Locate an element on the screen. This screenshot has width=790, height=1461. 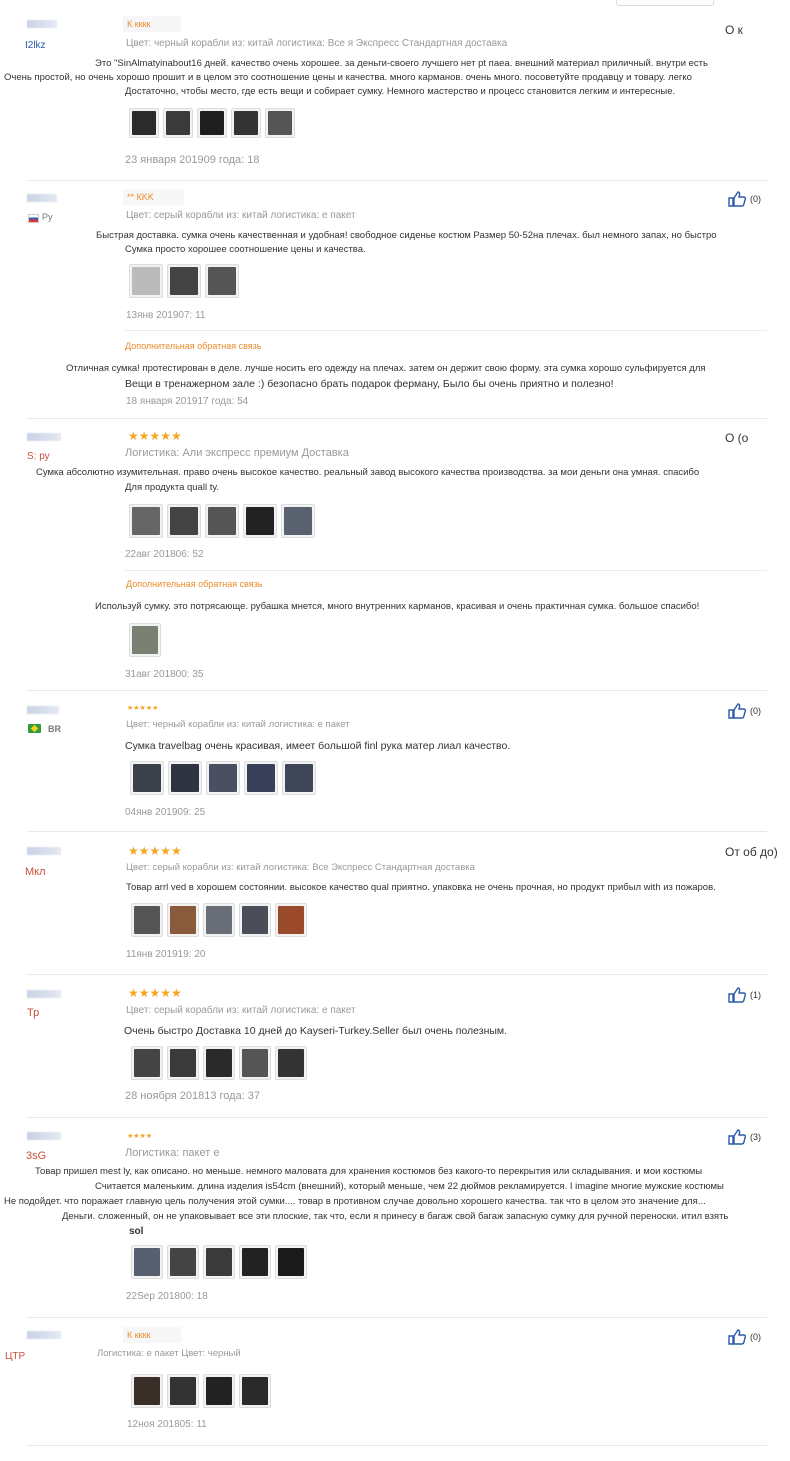
username: I2lkz is located at coordinates (35, 45).